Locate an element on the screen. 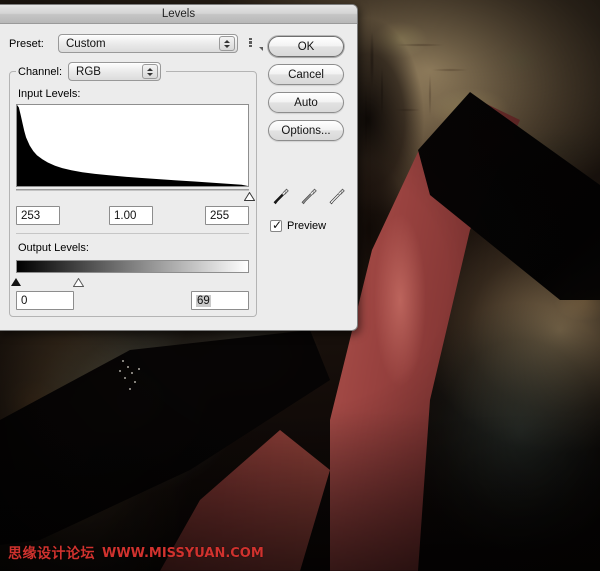  input-highlight-value: 255 is located at coordinates (220, 215).